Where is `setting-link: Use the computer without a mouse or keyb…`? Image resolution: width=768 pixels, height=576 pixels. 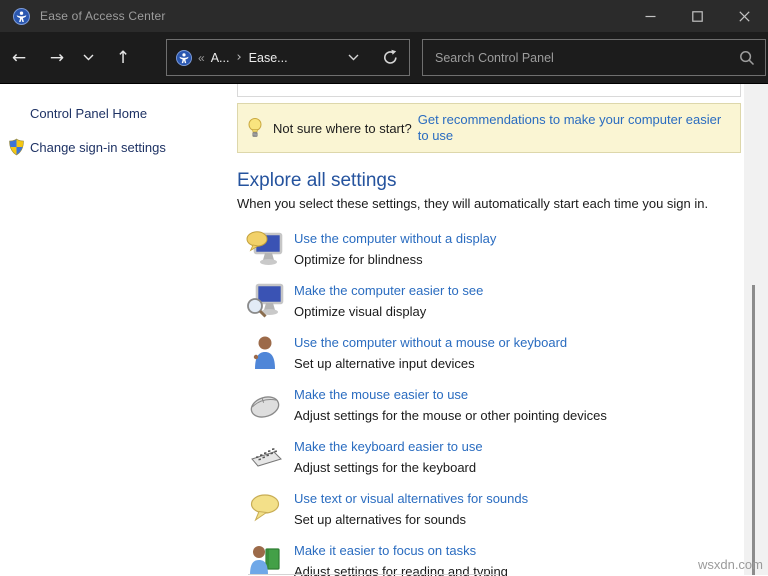
setting-link: Use the computer without a mouse or keyb… is located at coordinates (430, 342).